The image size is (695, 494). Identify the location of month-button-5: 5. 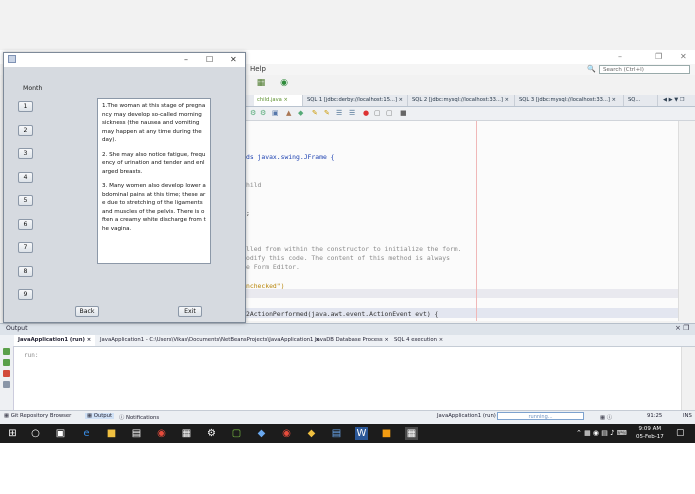
(25, 200).